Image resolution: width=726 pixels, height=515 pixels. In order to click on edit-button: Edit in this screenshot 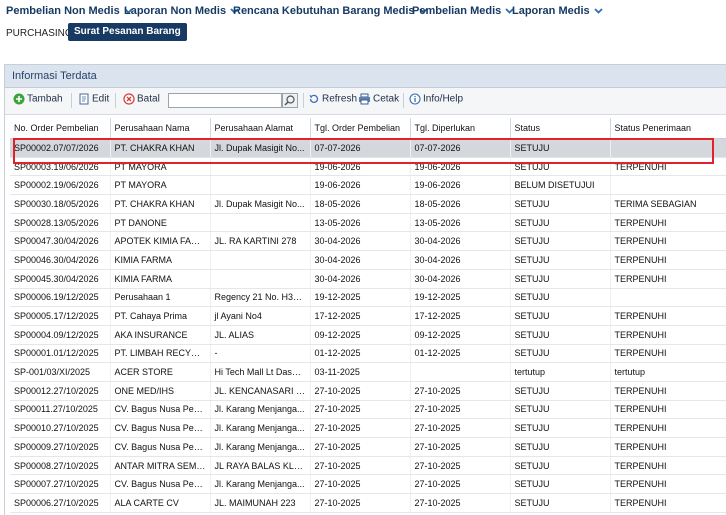, I will do `click(94, 99)`.